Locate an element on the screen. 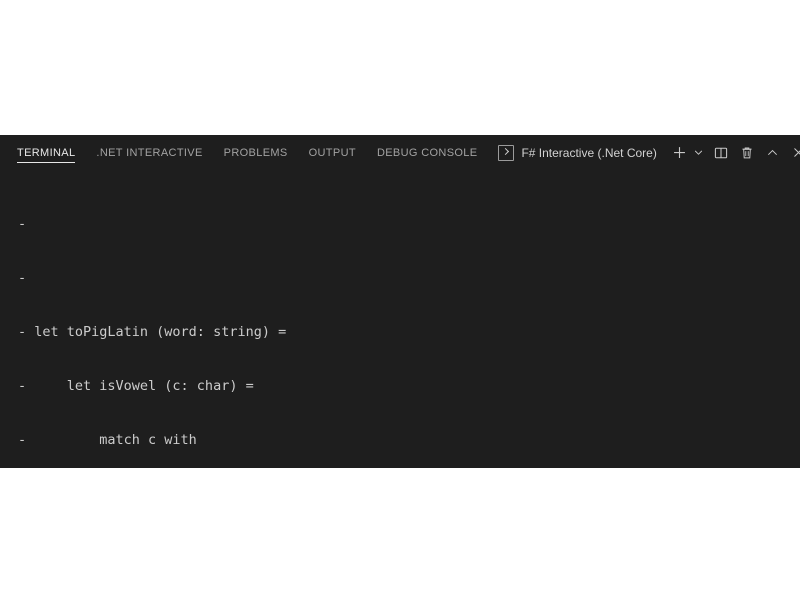 The width and height of the screenshot is (800, 600). active-terminal-label: F# Interactive (.Net Core) is located at coordinates (589, 152).